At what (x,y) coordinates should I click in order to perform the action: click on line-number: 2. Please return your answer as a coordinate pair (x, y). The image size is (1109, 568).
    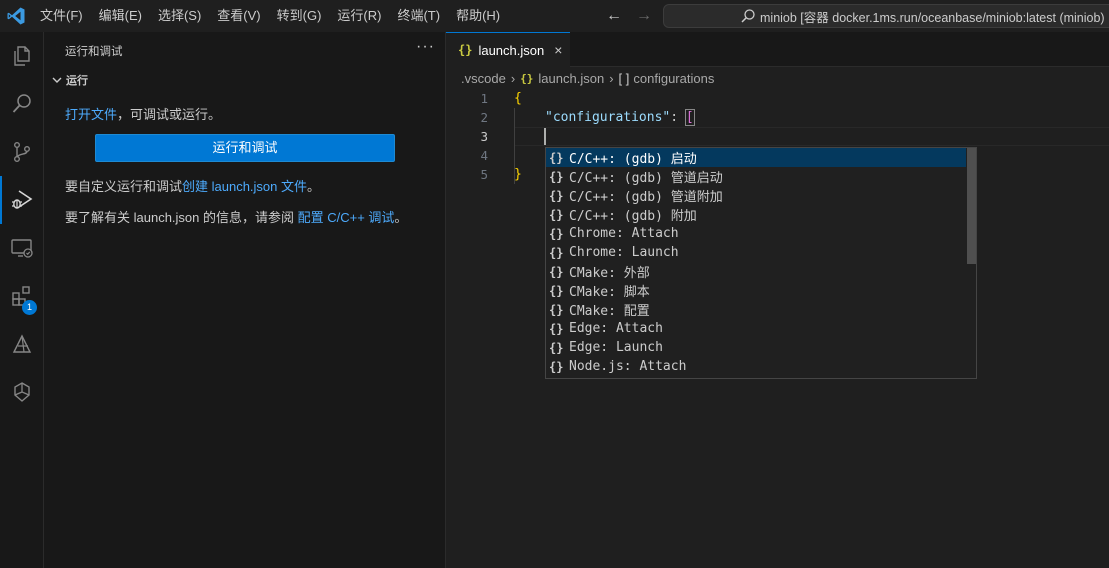
    Looking at the image, I should click on (484, 117).